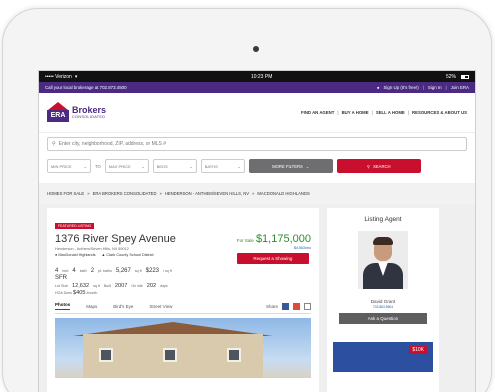 Image resolution: width=495 pixels, height=392 pixels. What do you see at coordinates (382, 166) in the screenshot?
I see `search-button-label: SEARCH` at bounding box center [382, 166].